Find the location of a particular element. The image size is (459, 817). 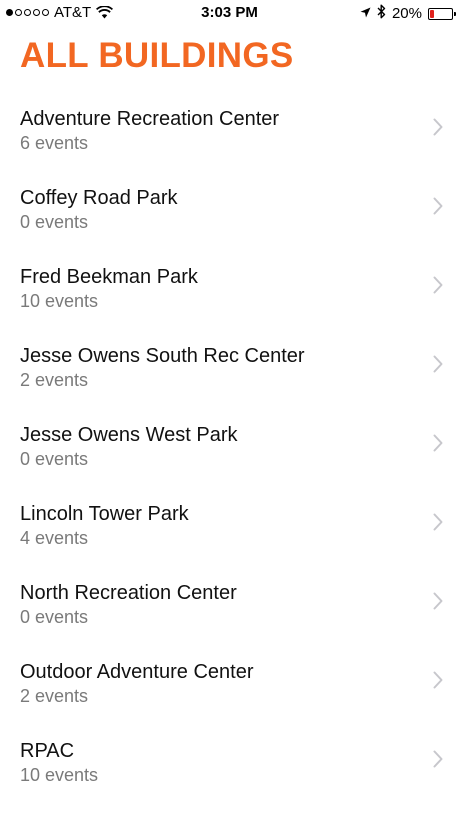

list-item: Outdoor Adventure Center 2 events is located at coordinates (229, 680).